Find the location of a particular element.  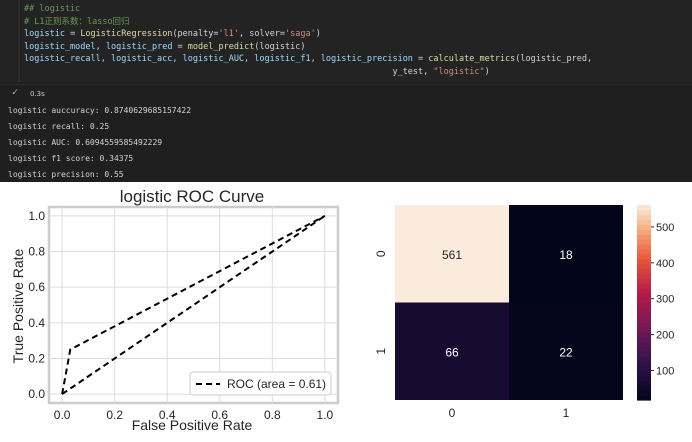

code-token: y_test, is located at coordinates (229, 71).